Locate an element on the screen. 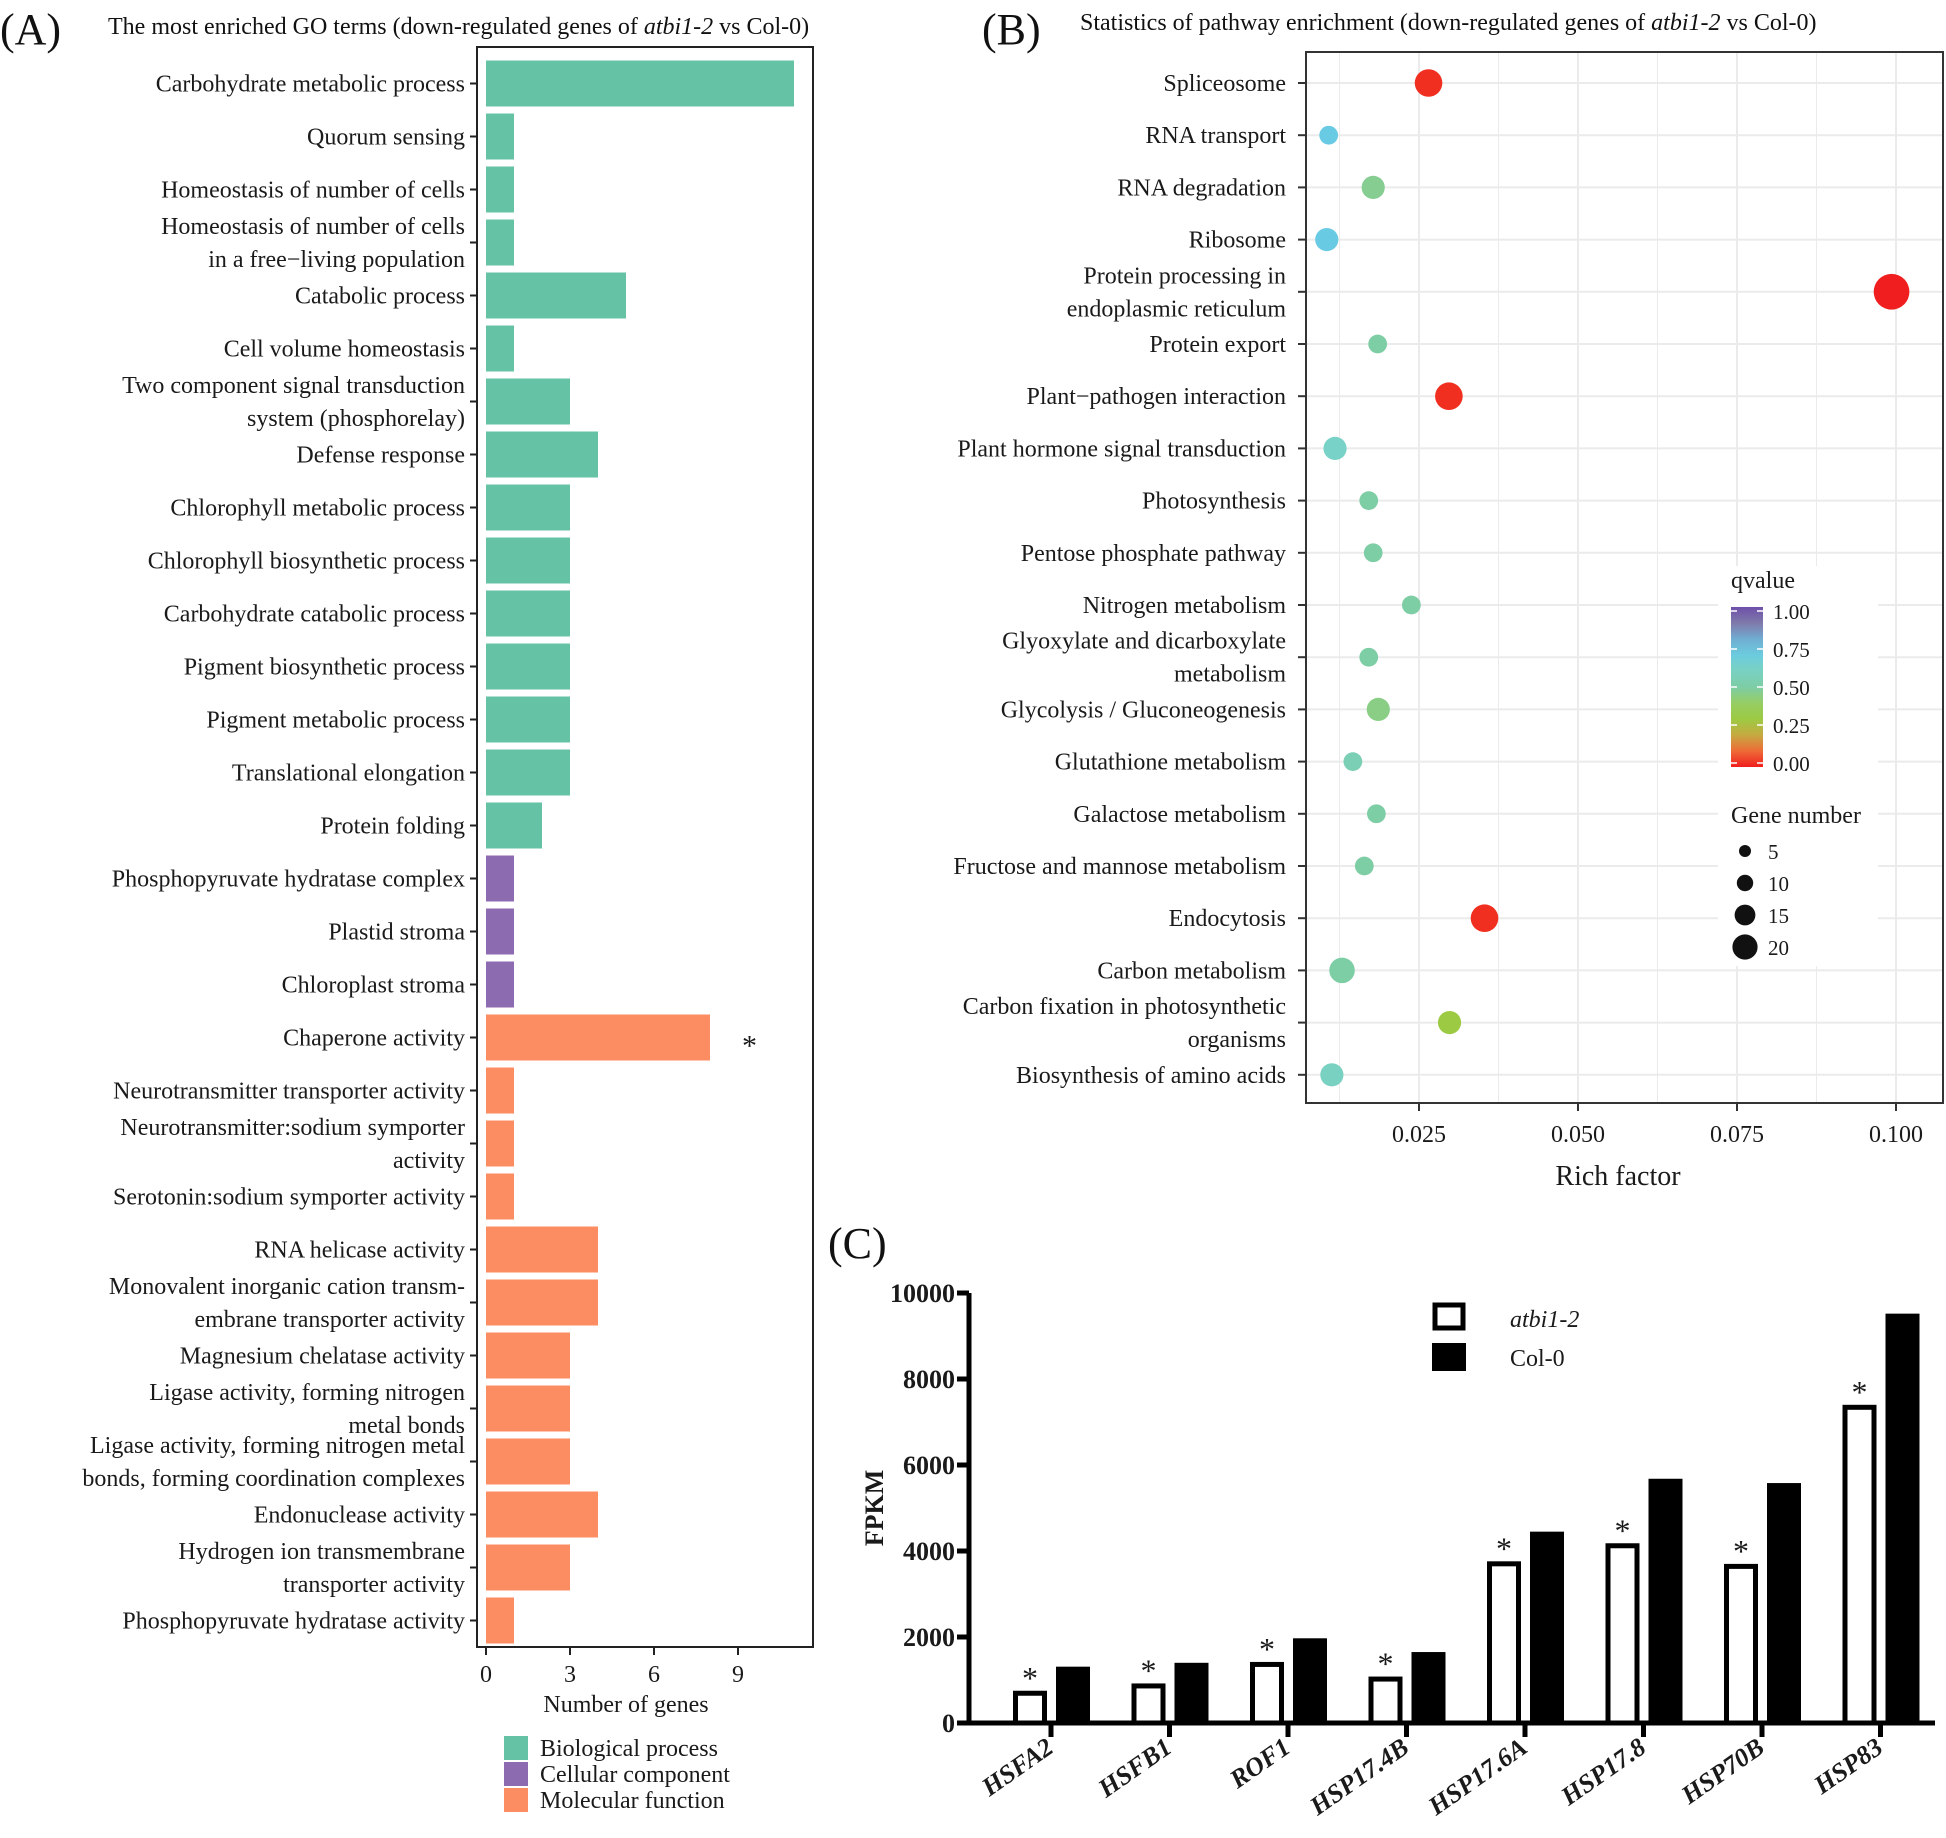  gene-label: ROF1 is located at coordinates (1260, 1763).